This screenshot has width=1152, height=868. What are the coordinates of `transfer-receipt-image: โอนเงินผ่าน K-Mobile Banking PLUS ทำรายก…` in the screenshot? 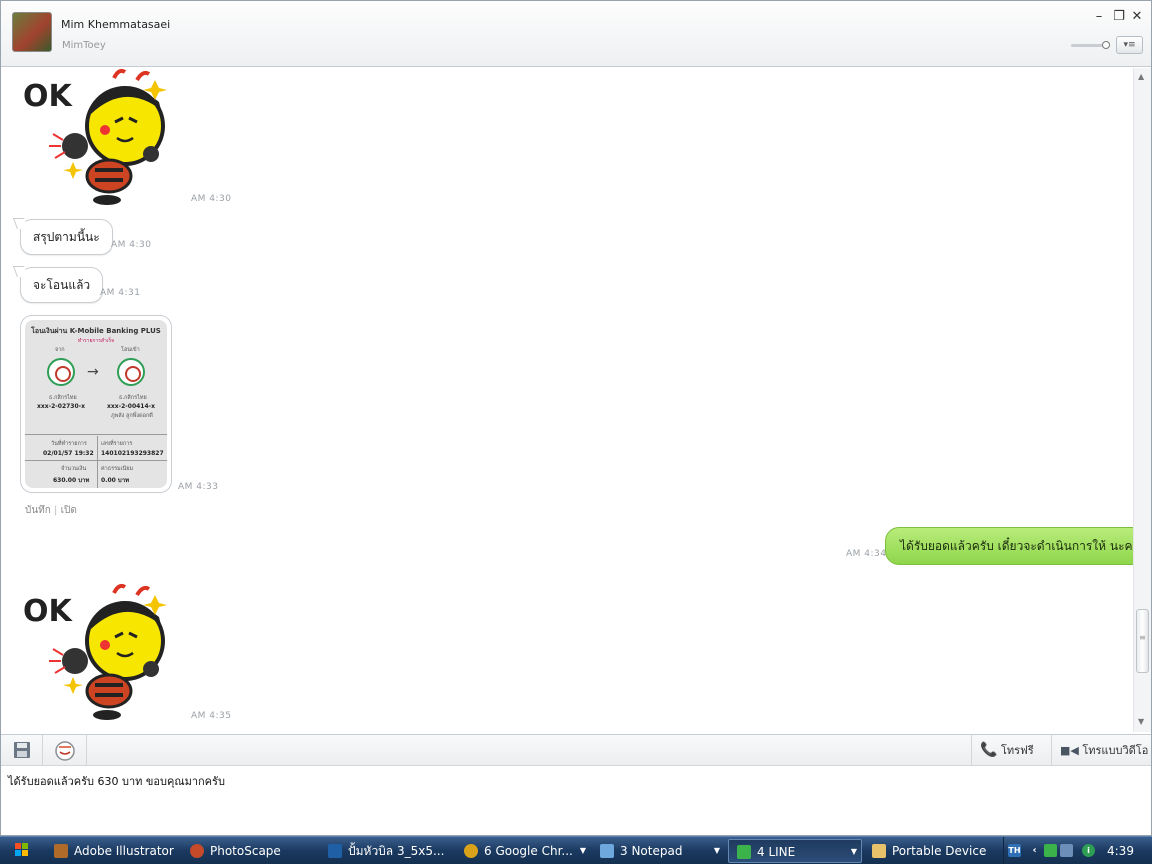 It's located at (96, 404).